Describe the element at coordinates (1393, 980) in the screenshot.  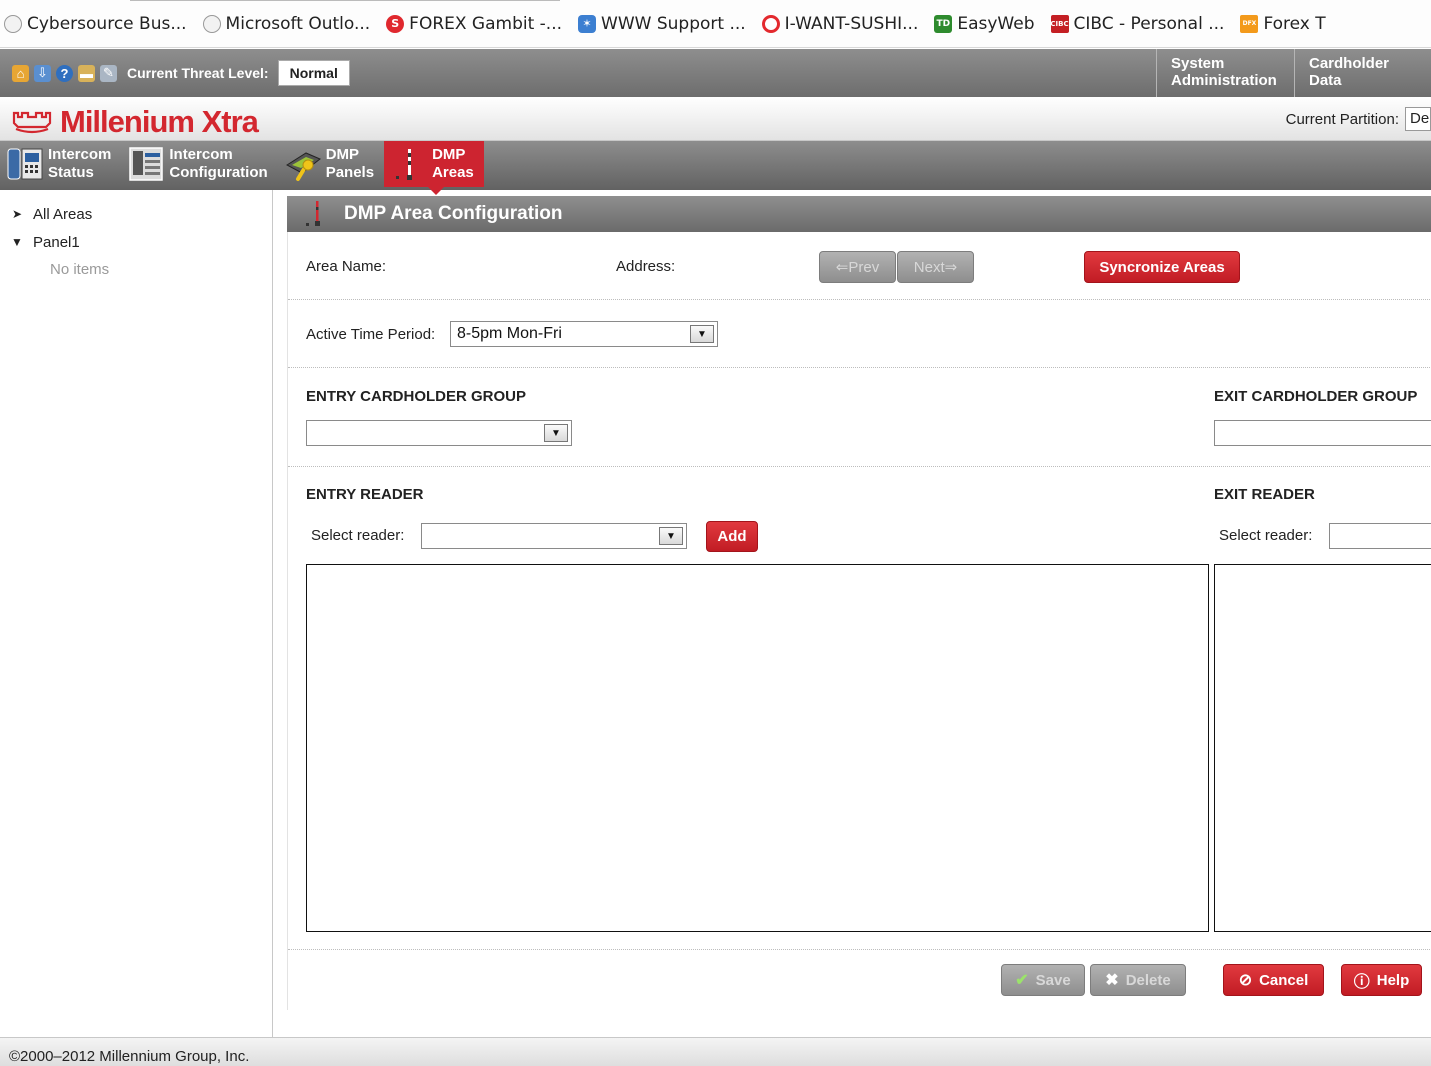
I see `help-label: Help` at that location.